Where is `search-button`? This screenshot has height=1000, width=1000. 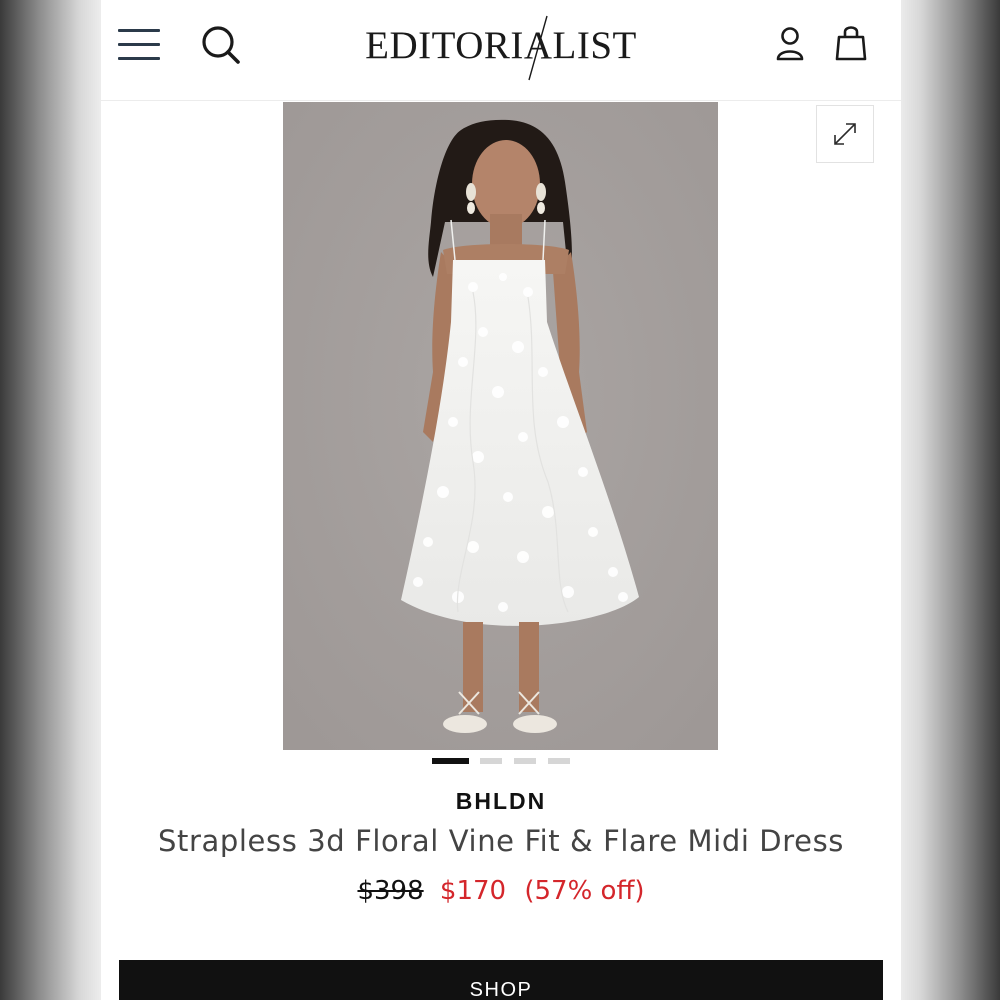
search-button is located at coordinates (221, 45).